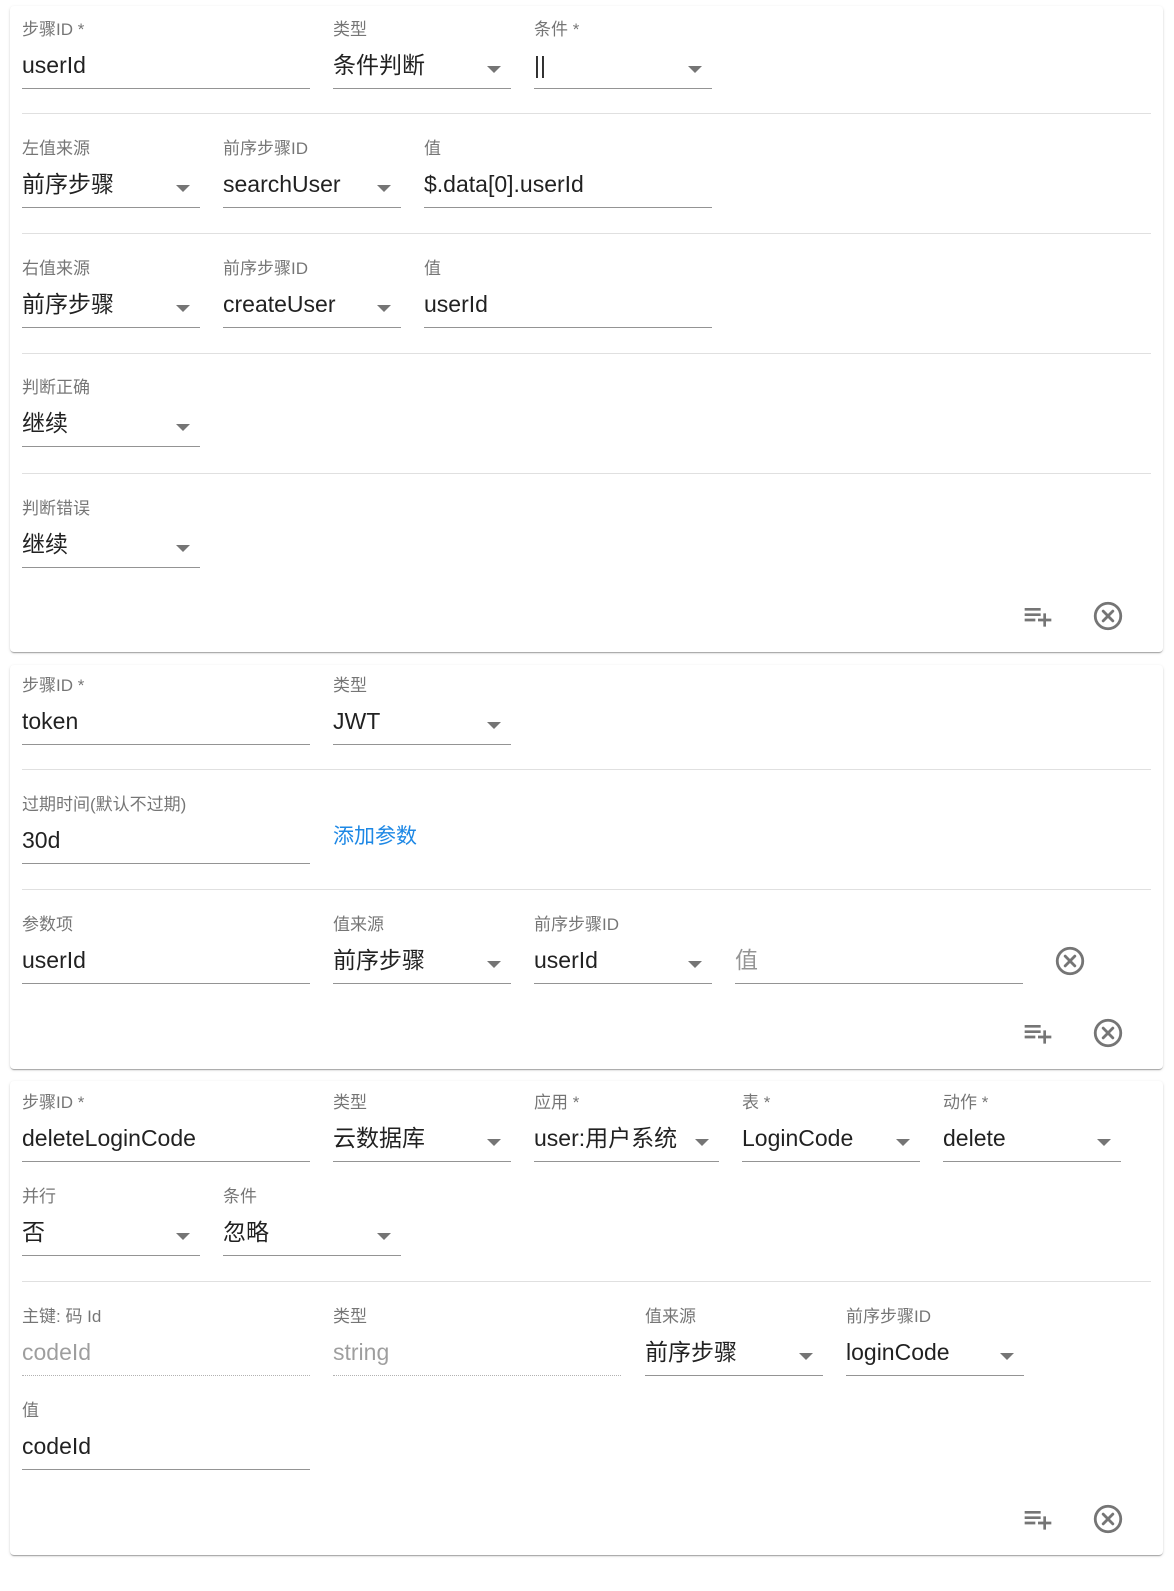 Image resolution: width=1174 pixels, height=1591 pixels. What do you see at coordinates (691, 1352) in the screenshot?
I see `pk-source-value: 前序步骤` at bounding box center [691, 1352].